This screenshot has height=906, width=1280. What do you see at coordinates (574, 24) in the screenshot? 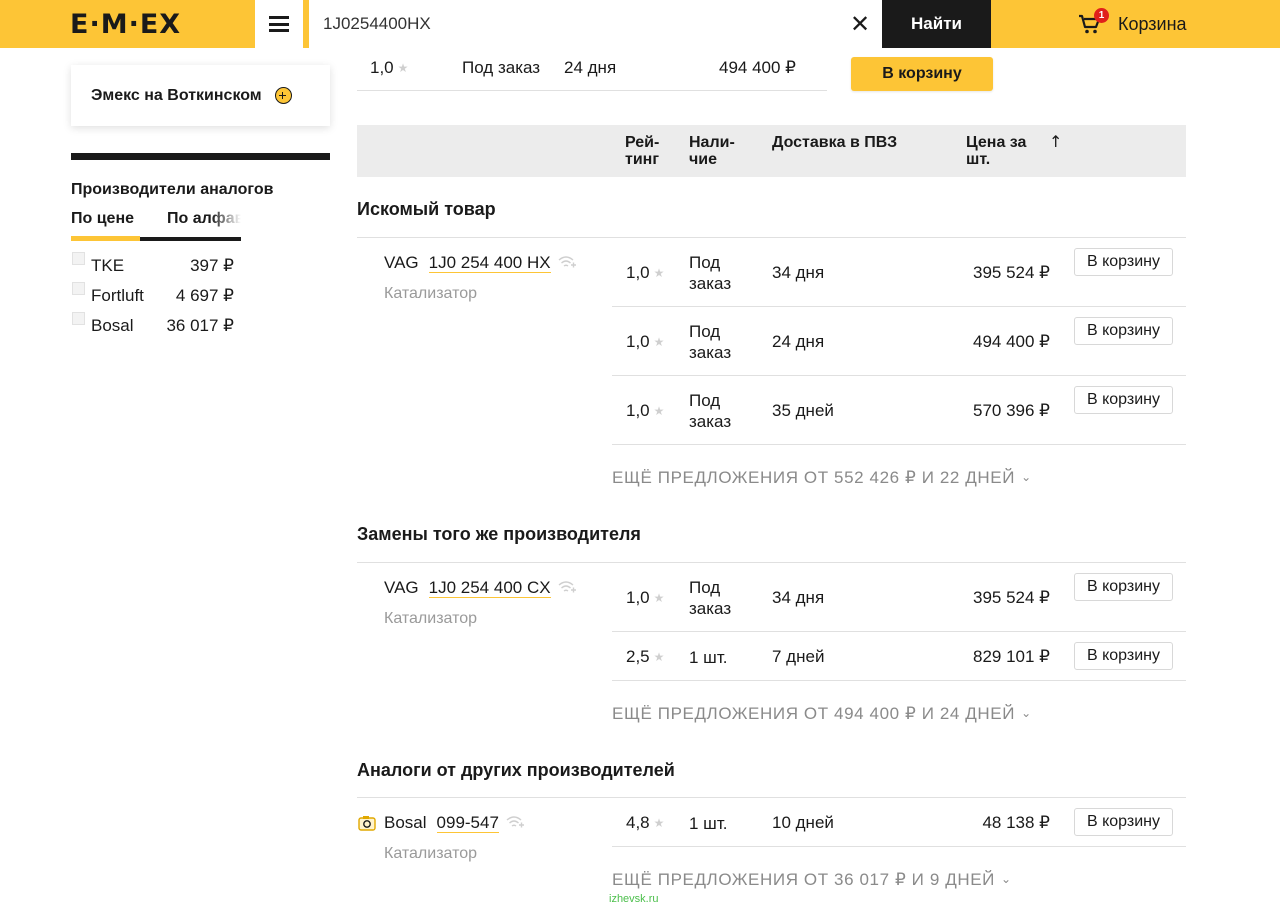
I see `search-input` at bounding box center [574, 24].